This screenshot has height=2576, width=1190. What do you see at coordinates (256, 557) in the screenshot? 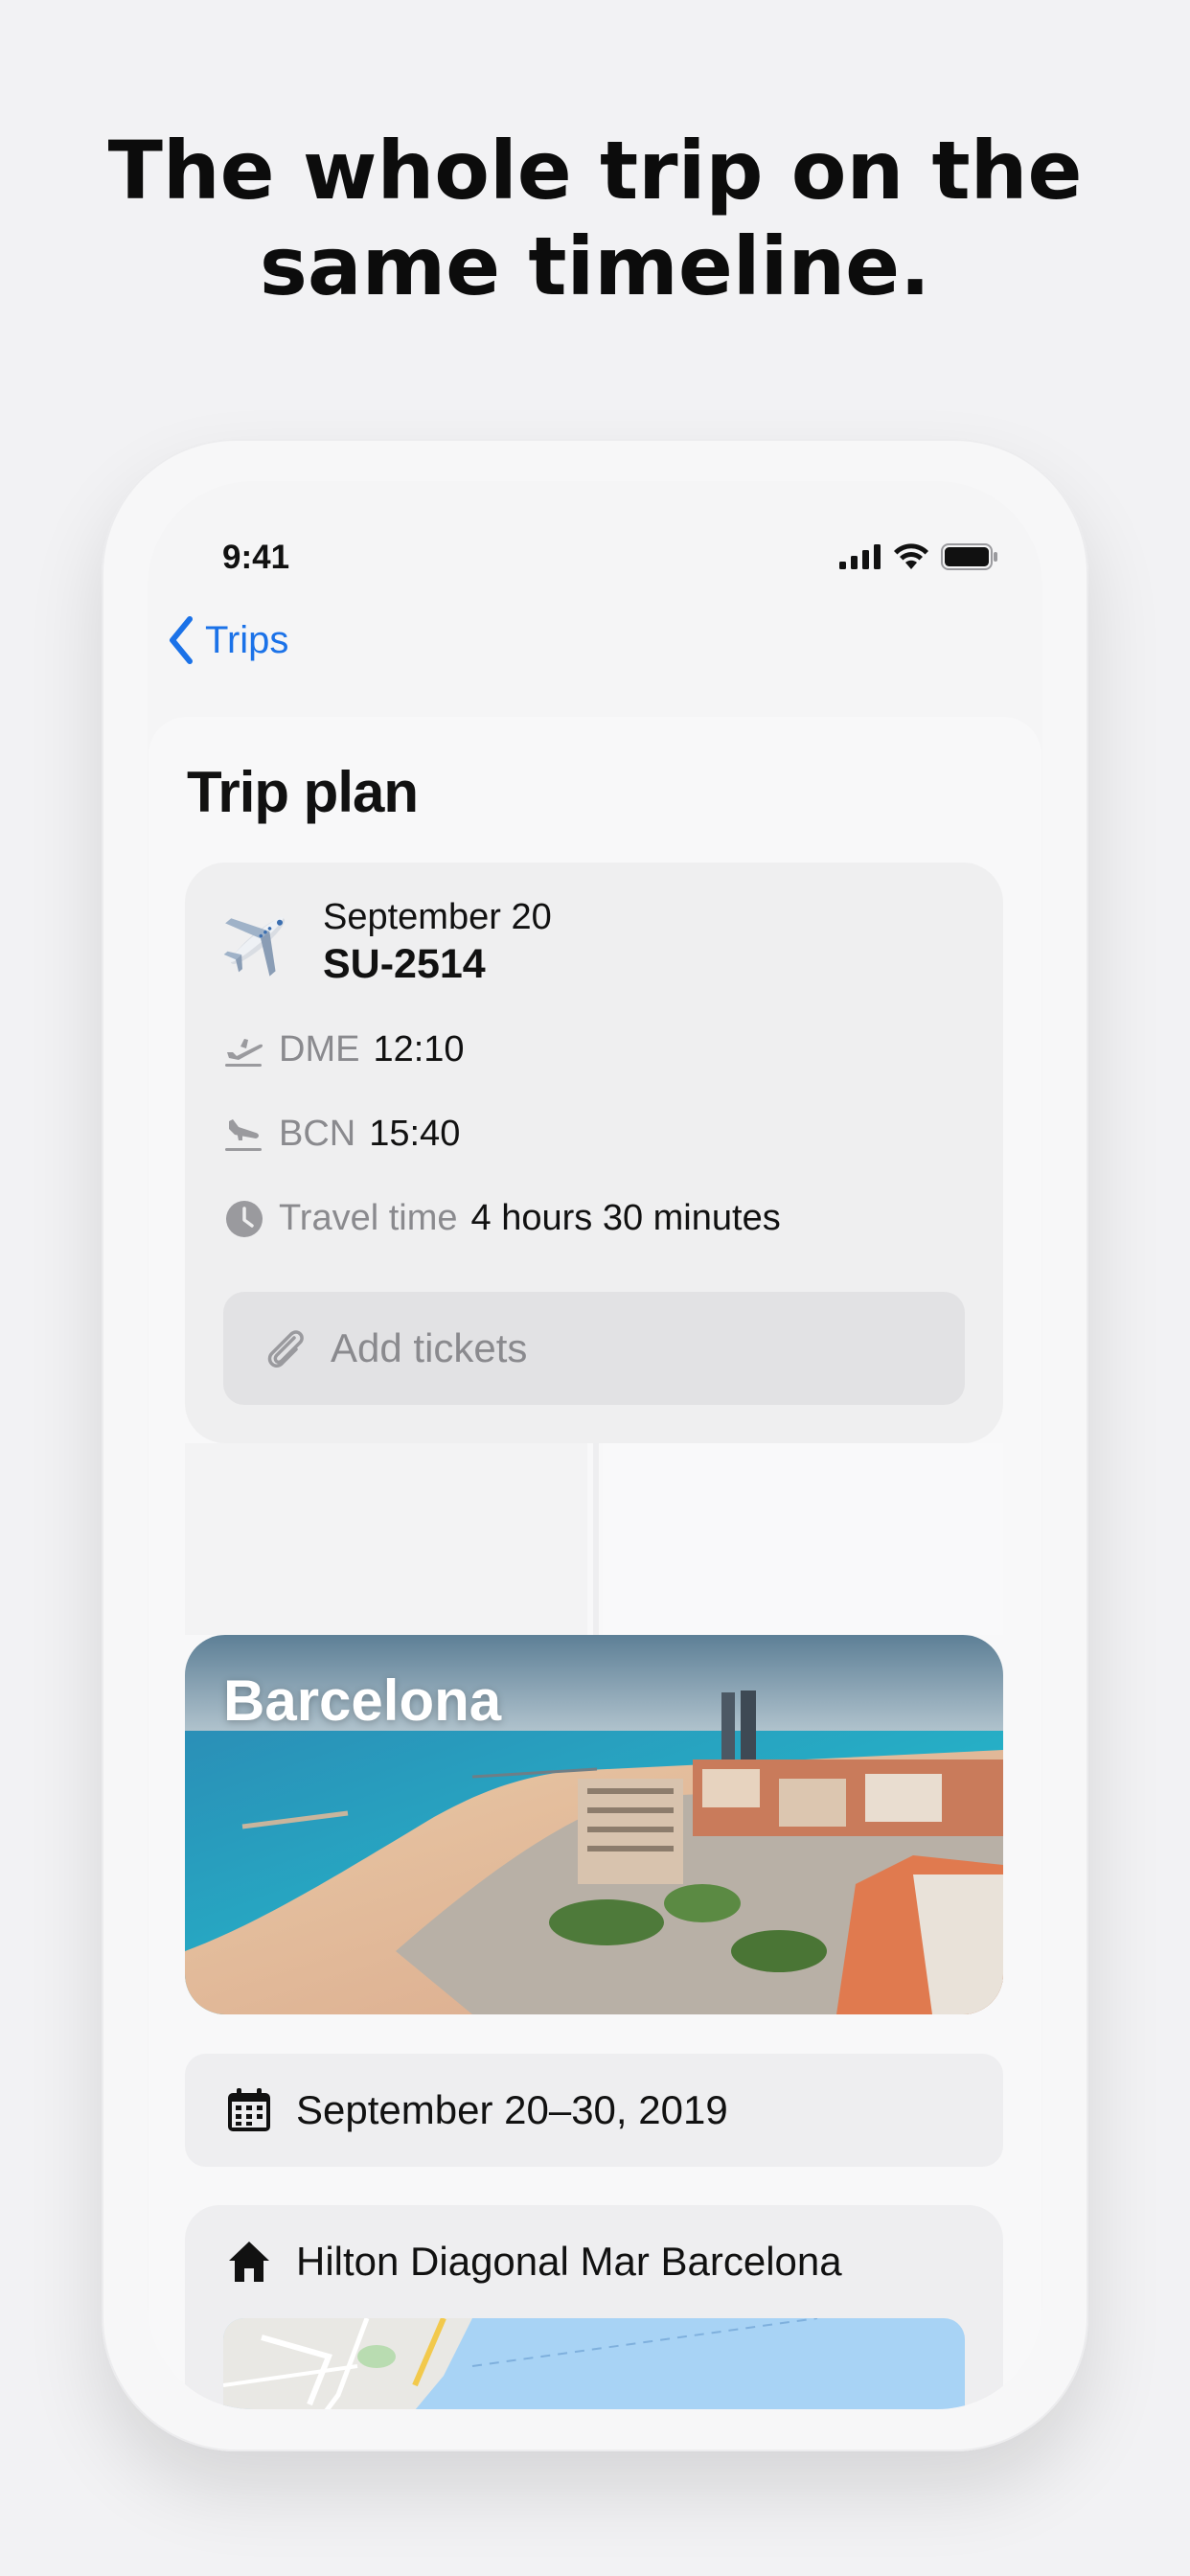
I see `status-time: 9:41` at bounding box center [256, 557].